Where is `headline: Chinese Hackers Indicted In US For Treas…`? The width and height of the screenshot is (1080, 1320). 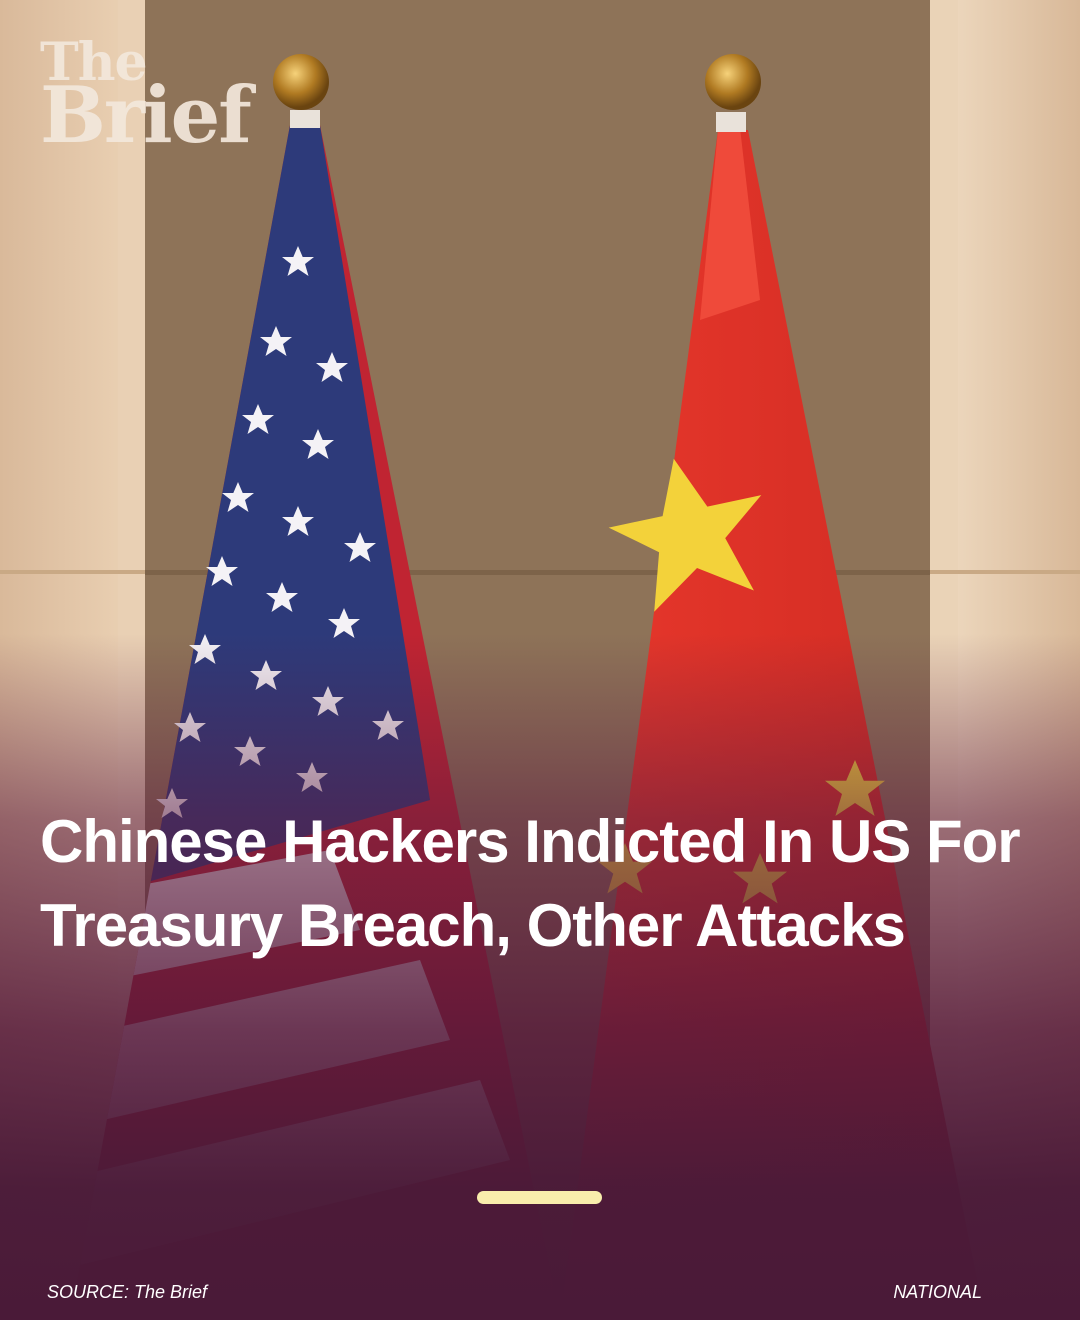
headline: Chinese Hackers Indicted In US For Treas… is located at coordinates (530, 883).